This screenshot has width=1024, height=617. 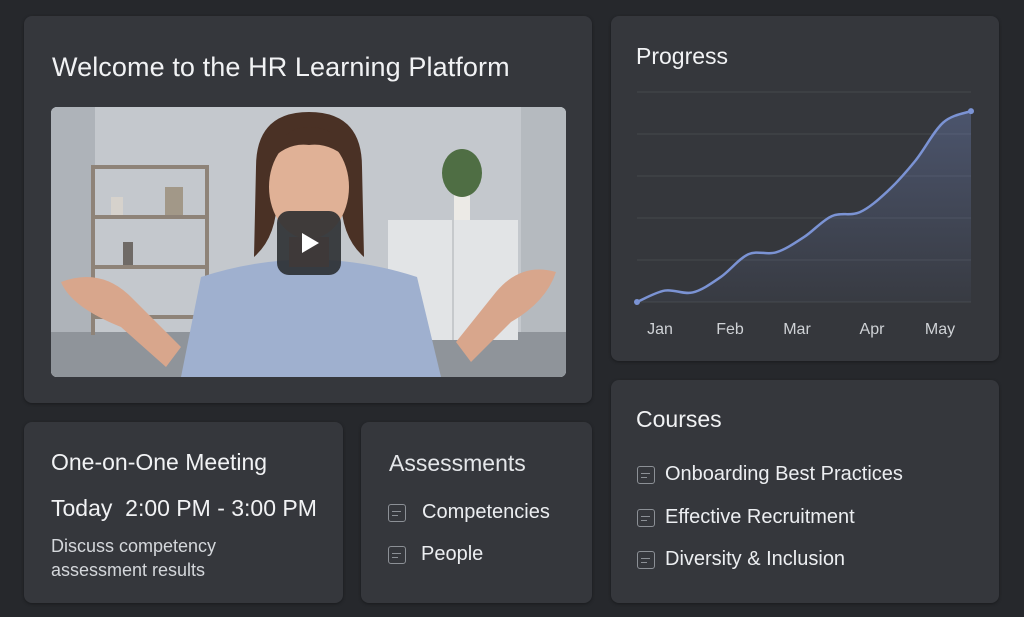 What do you see at coordinates (159, 462) in the screenshot?
I see `meeting-title: One-on-One Meeting` at bounding box center [159, 462].